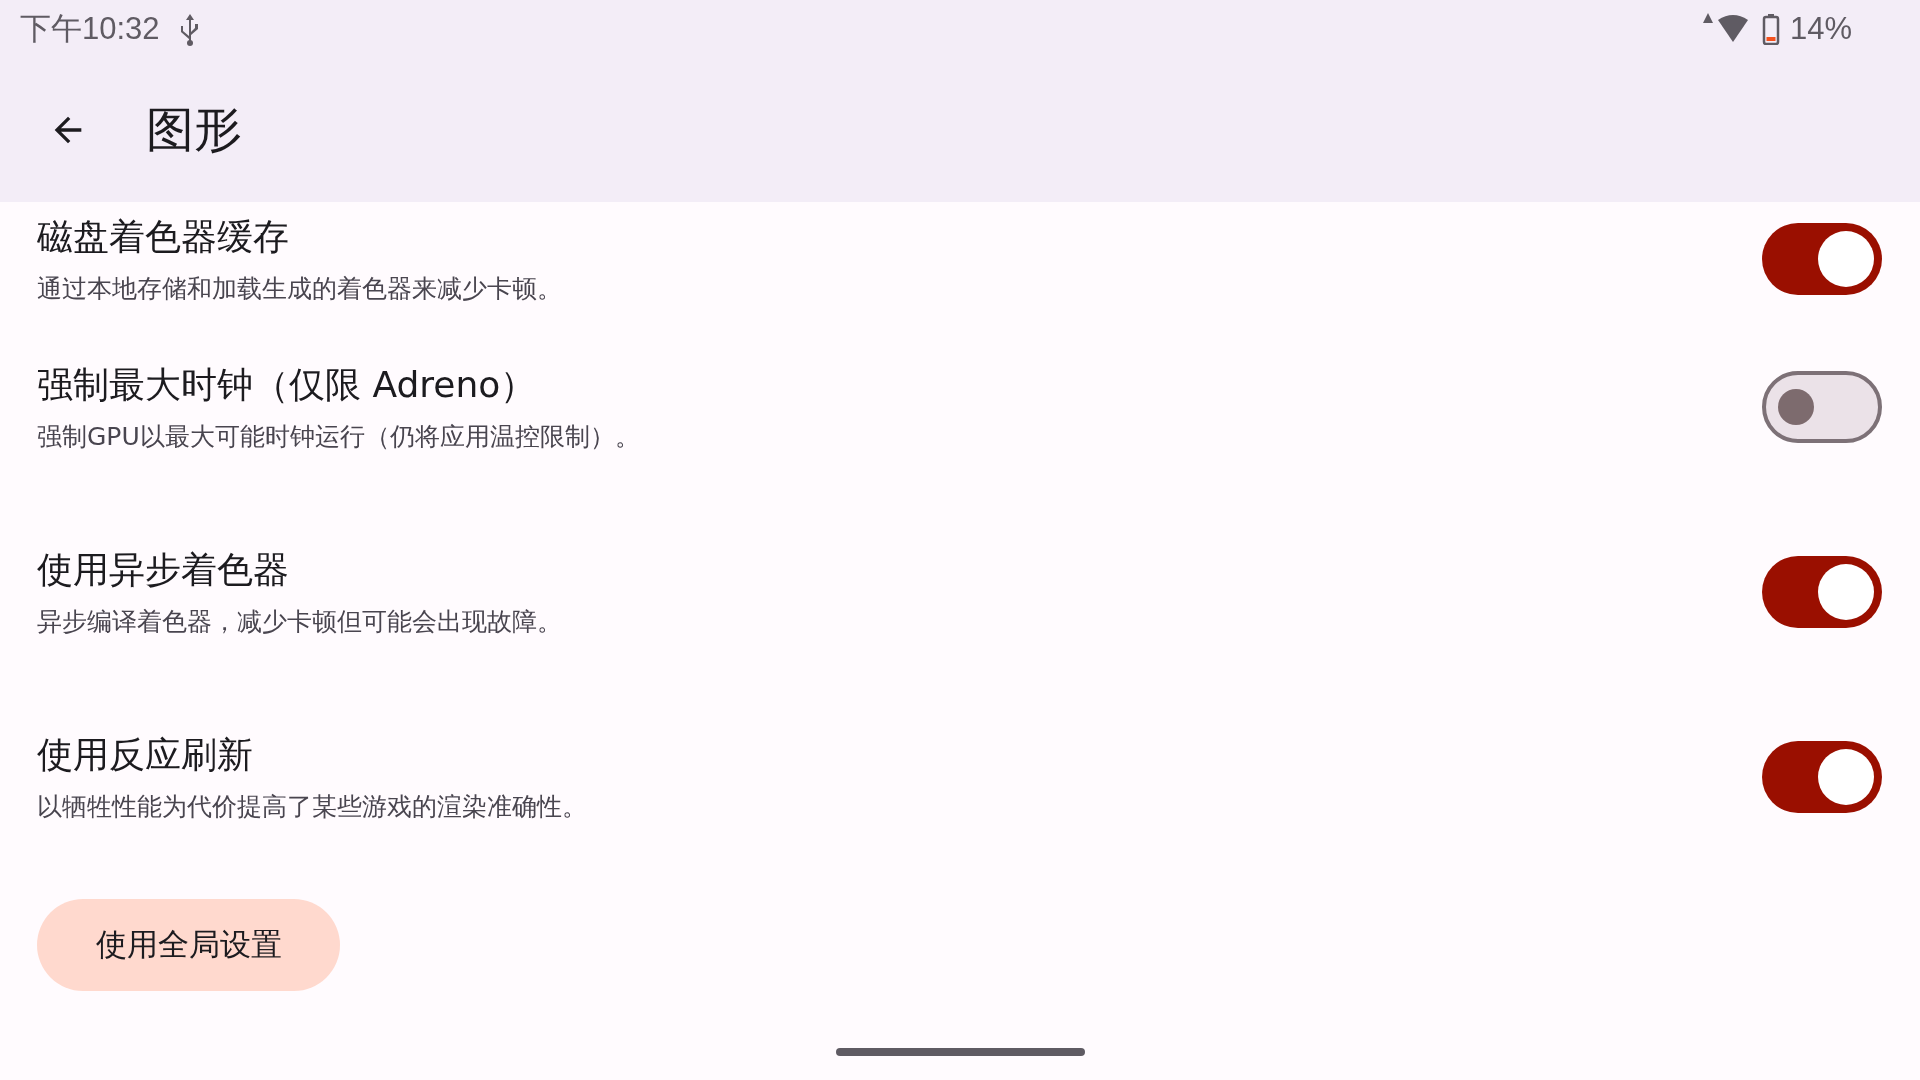  I want to click on setting-description: 异步编译着色器，减少卡顿但可能会出现故障。, so click(300, 621).